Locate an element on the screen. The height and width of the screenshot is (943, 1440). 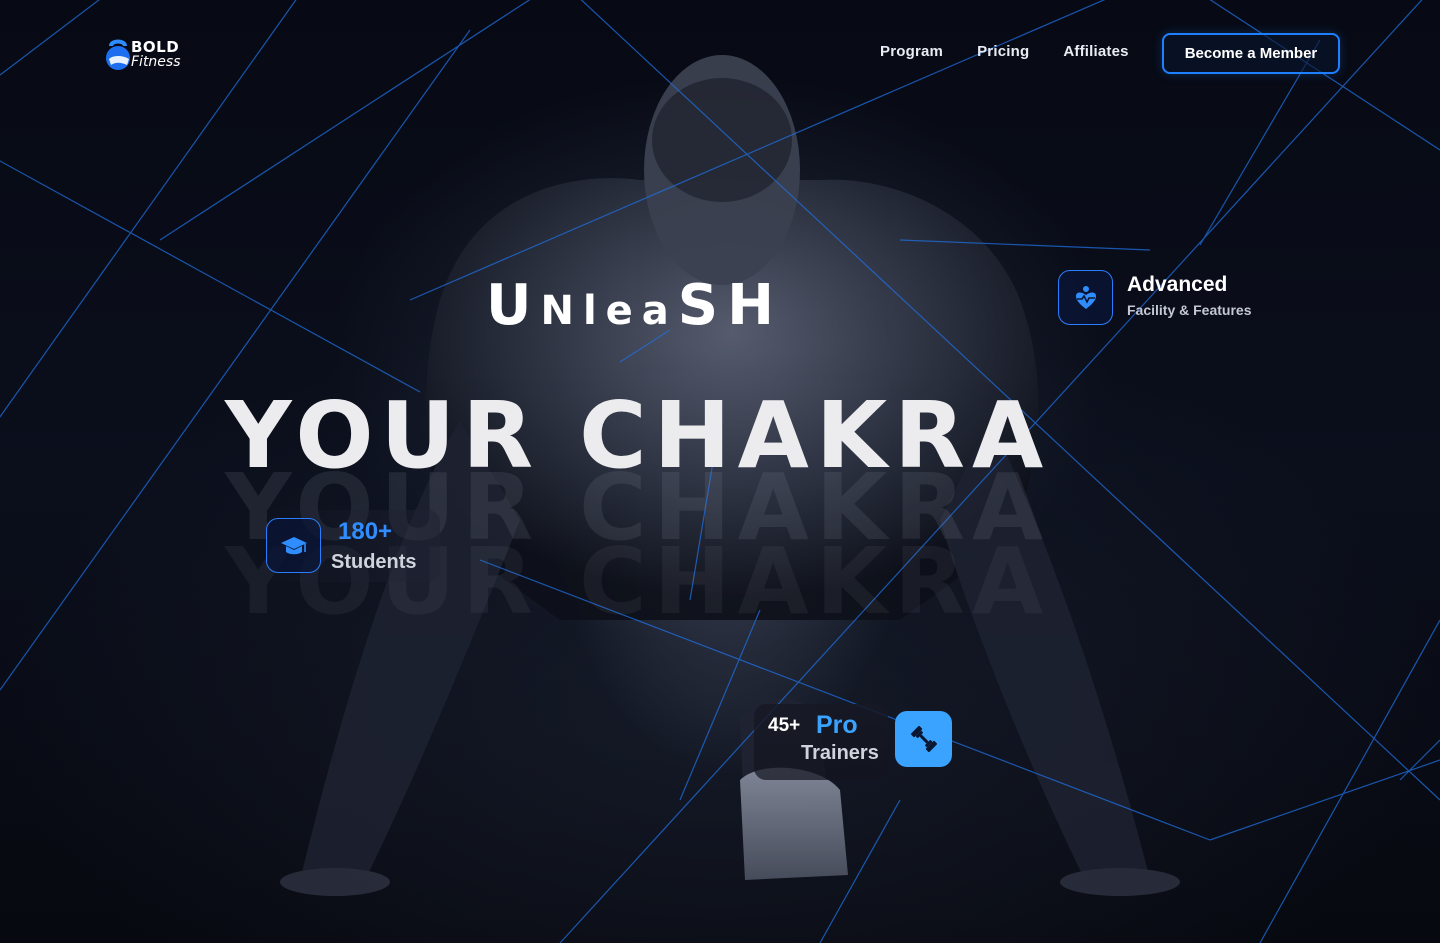
hero-heading-line2: YOUR CHAKRA is located at coordinates (638, 435).